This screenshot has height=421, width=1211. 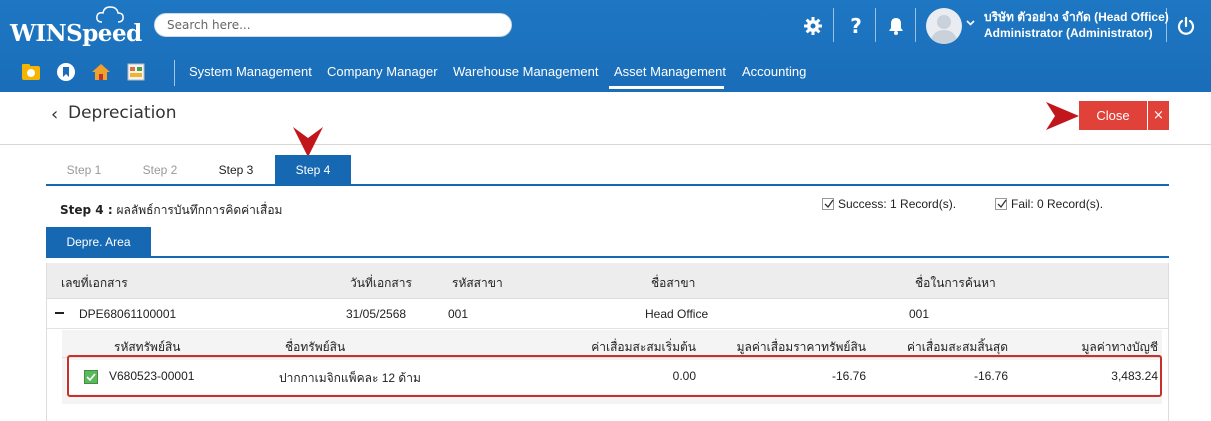 What do you see at coordinates (160, 170) in the screenshot?
I see `tab-step-2: Step 2` at bounding box center [160, 170].